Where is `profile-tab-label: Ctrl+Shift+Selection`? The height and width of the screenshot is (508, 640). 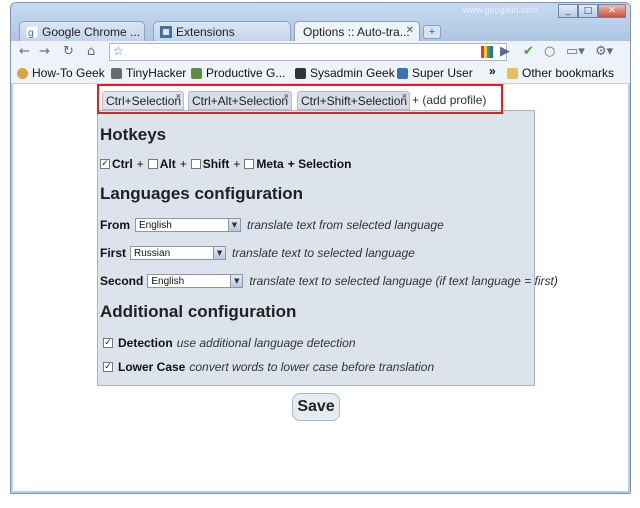
profile-tab-label: Ctrl+Shift+Selection is located at coordinates (354, 101).